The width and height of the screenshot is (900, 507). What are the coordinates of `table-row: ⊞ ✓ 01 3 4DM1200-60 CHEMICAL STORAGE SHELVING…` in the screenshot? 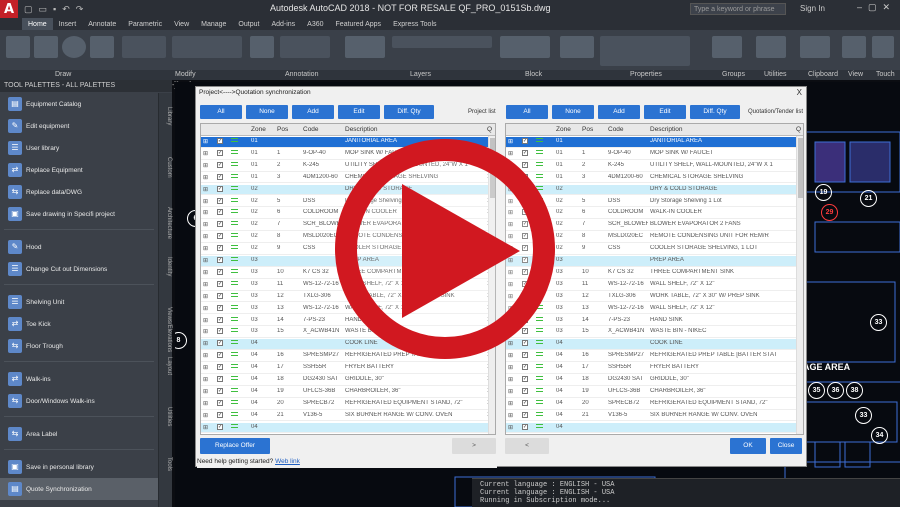 It's located at (654, 178).